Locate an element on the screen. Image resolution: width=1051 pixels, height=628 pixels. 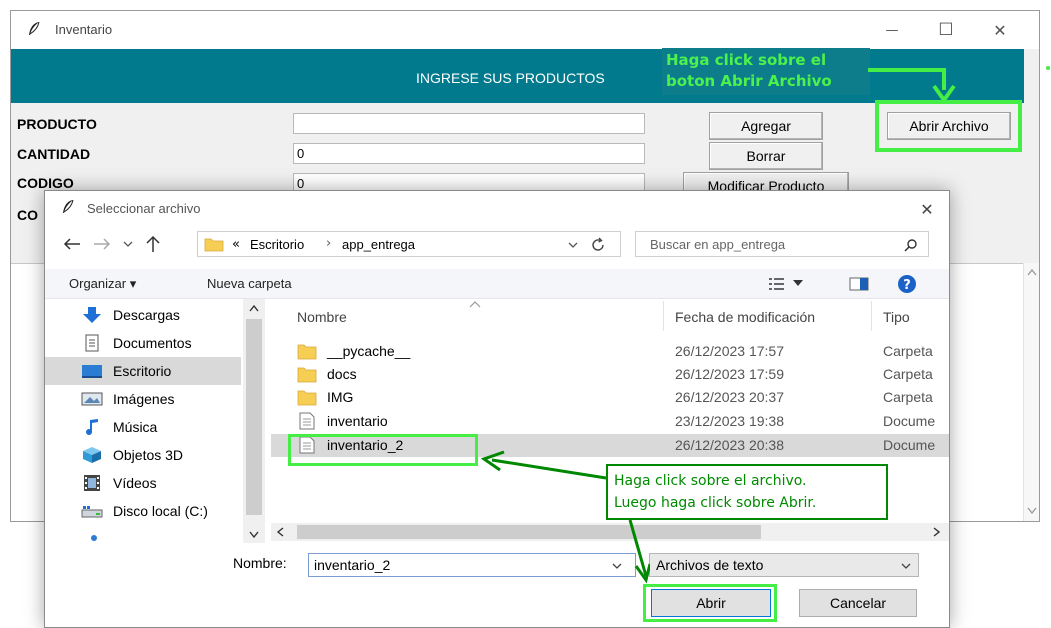
file-row-docs: docs 26/12/2023 17:59 Carpeta is located at coordinates (610, 374).